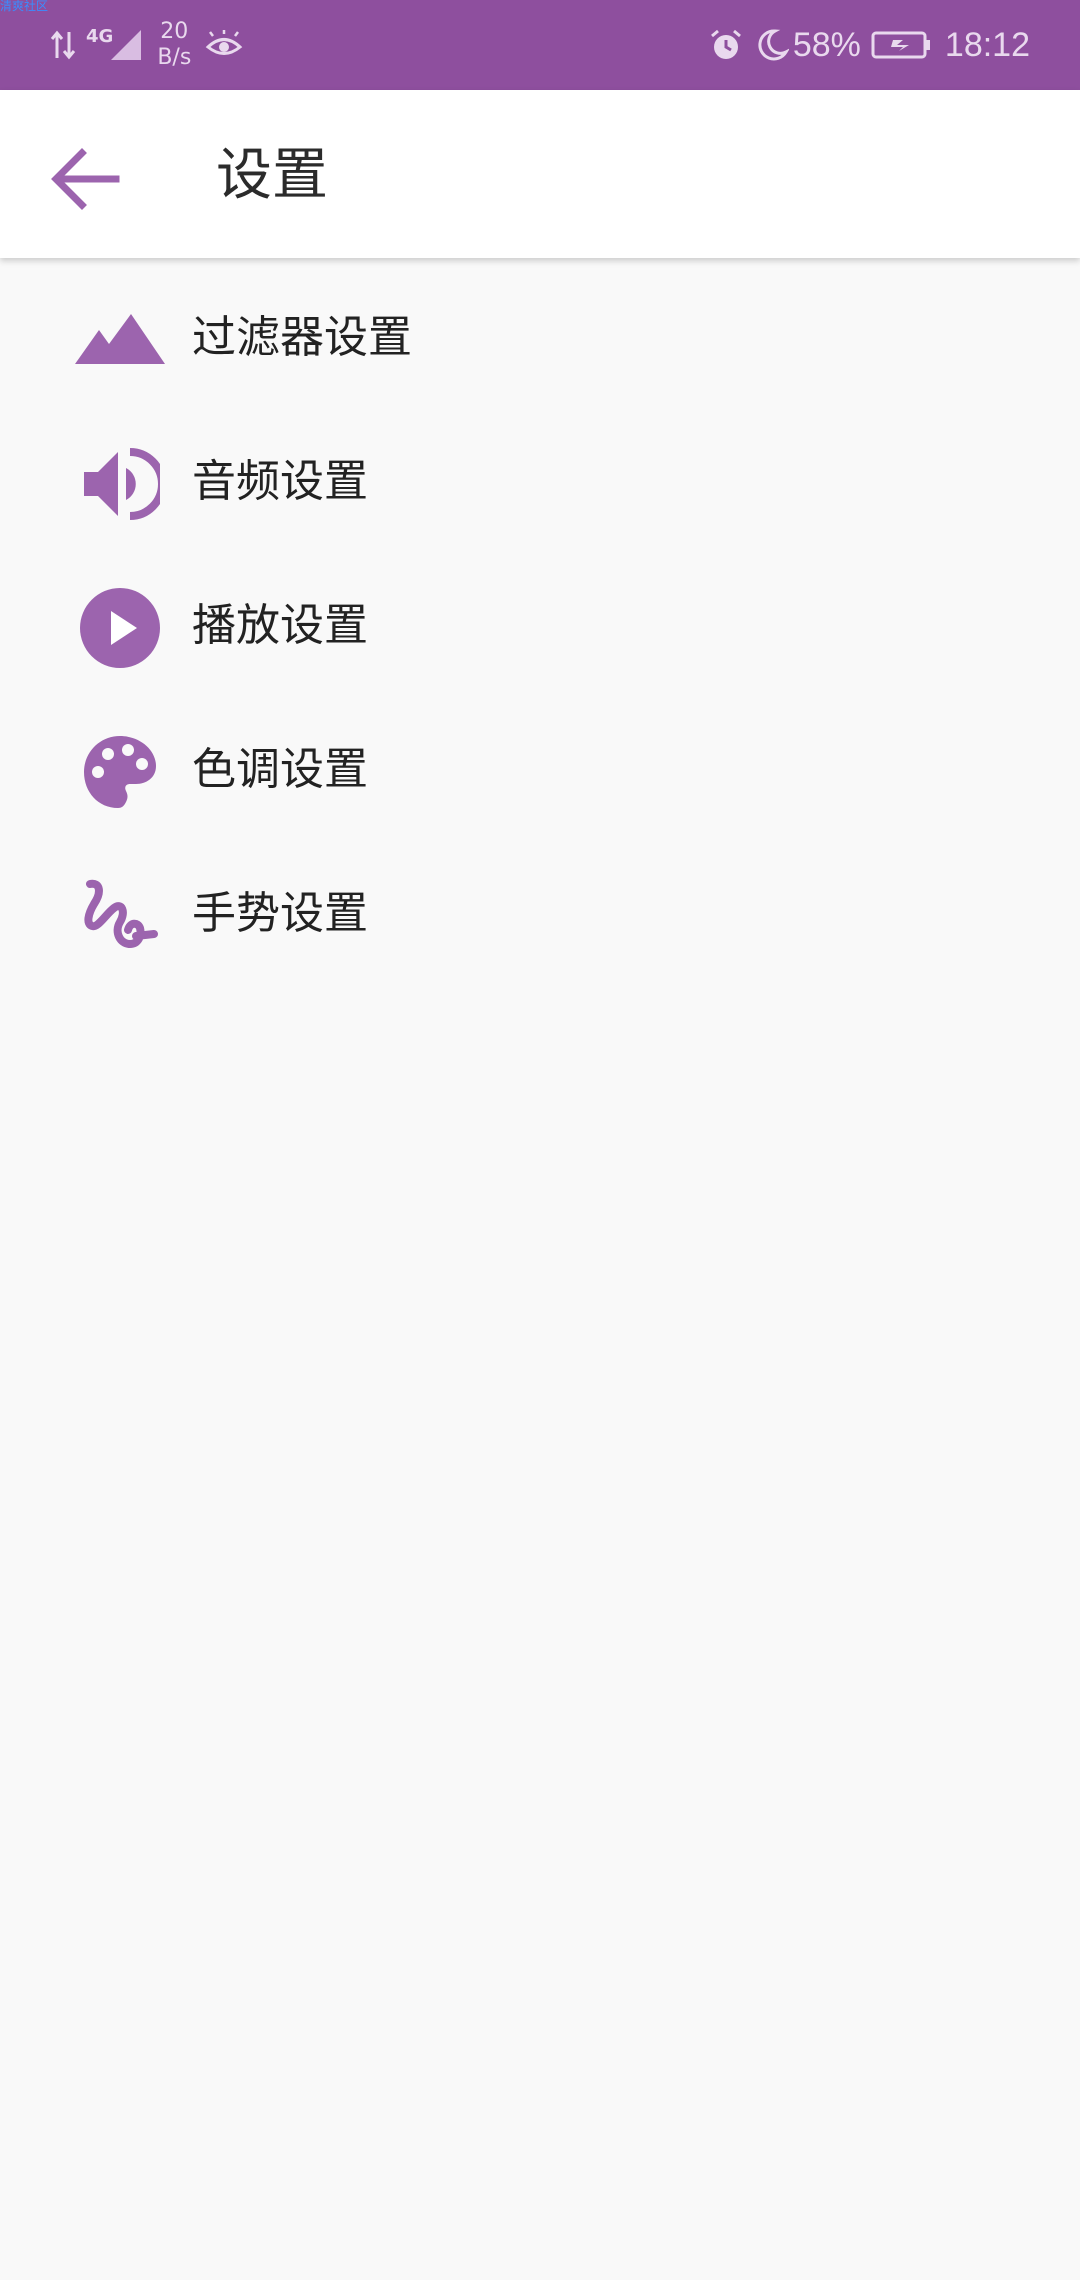 The width and height of the screenshot is (1080, 2280). Describe the element at coordinates (174, 57) in the screenshot. I see `speed-unit: B/s` at that location.